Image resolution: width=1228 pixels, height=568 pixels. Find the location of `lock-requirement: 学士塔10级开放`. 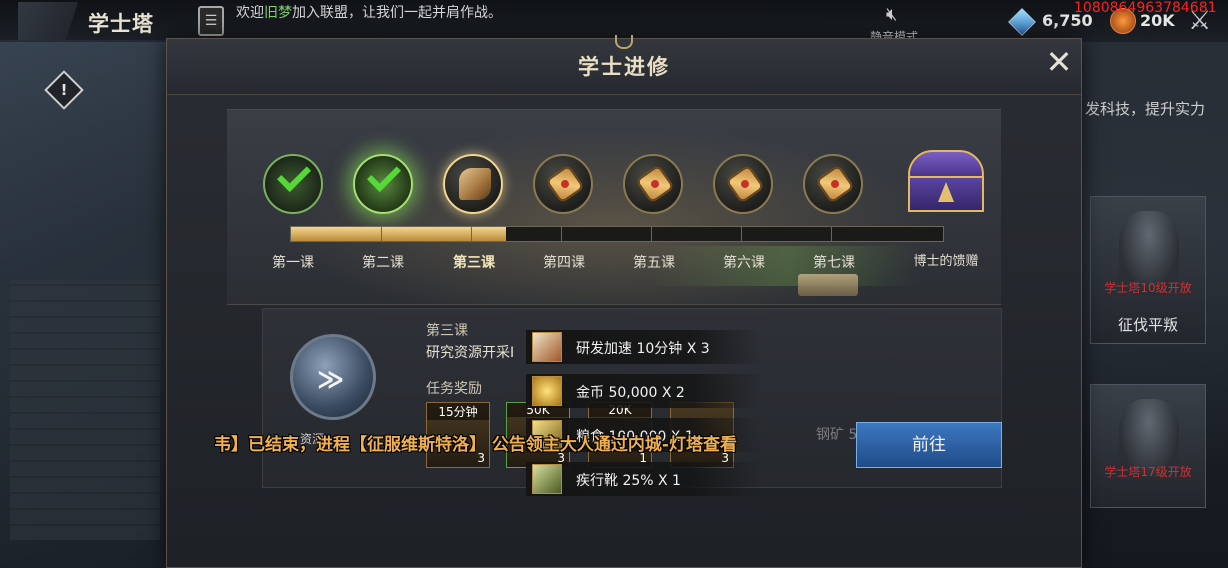

lock-requirement: 学士塔10级开放 is located at coordinates (1148, 288).